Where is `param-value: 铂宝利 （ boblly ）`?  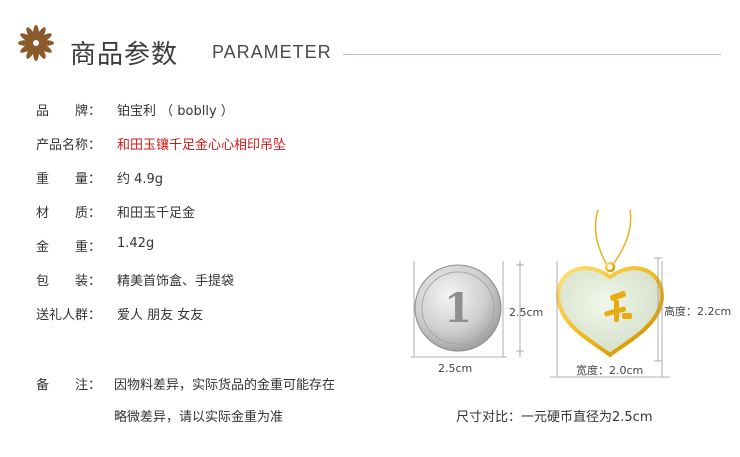
param-value: 铂宝利 （ boblly ） is located at coordinates (175, 111).